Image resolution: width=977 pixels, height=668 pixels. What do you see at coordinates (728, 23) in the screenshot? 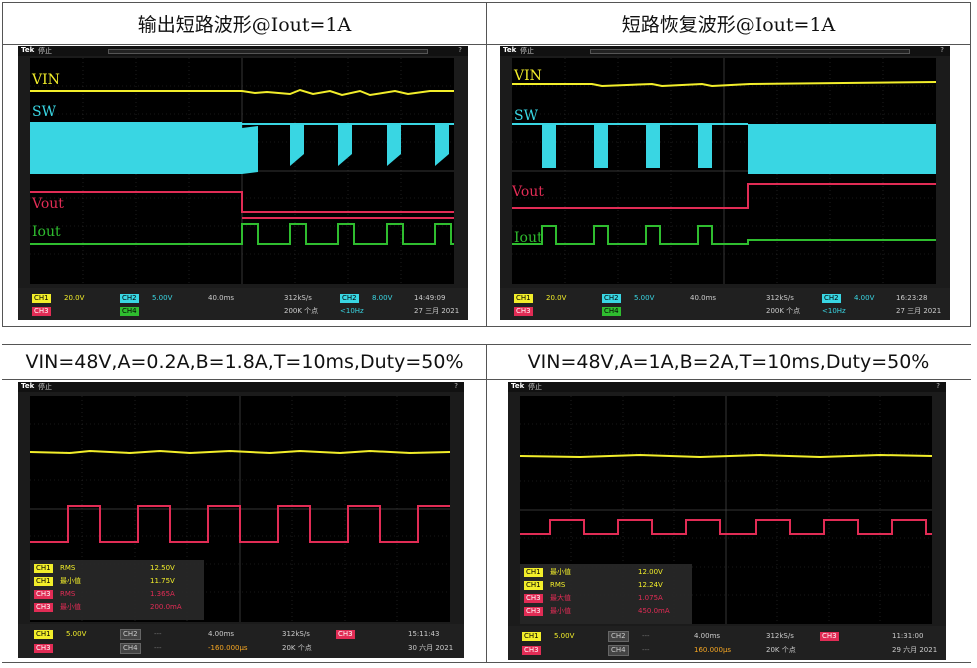
I see `title-recovery: 短路恢复波形@Iout=1A` at bounding box center [728, 23].